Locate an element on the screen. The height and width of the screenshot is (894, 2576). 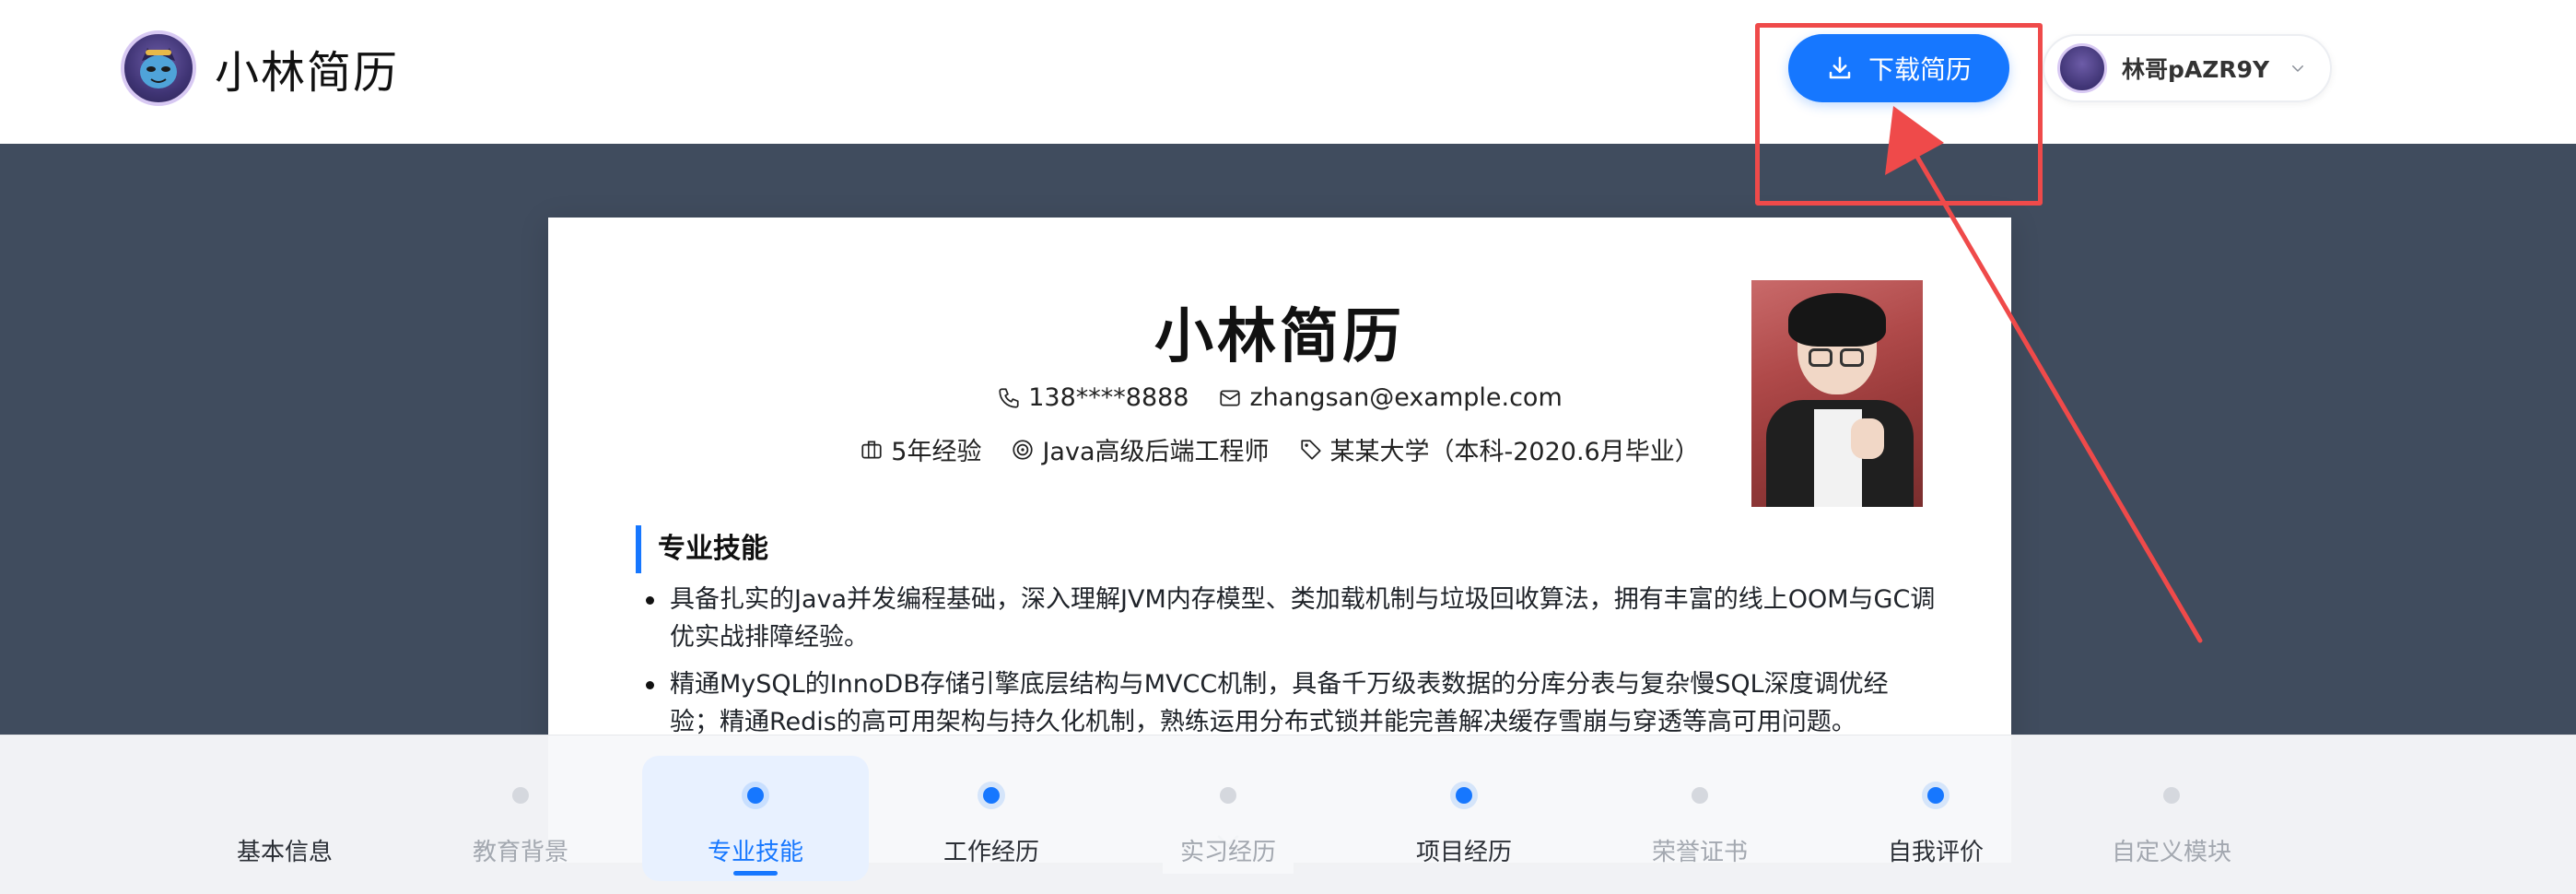
active-indicator is located at coordinates (755, 873).